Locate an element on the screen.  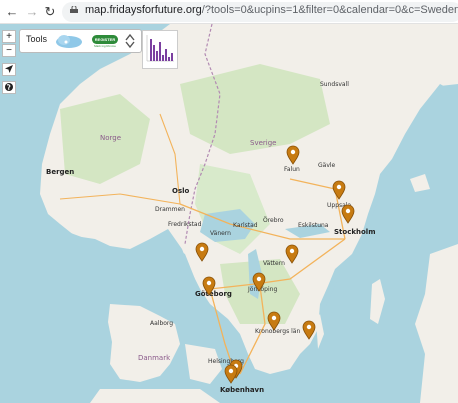
locate-button is located at coordinates (9, 69).